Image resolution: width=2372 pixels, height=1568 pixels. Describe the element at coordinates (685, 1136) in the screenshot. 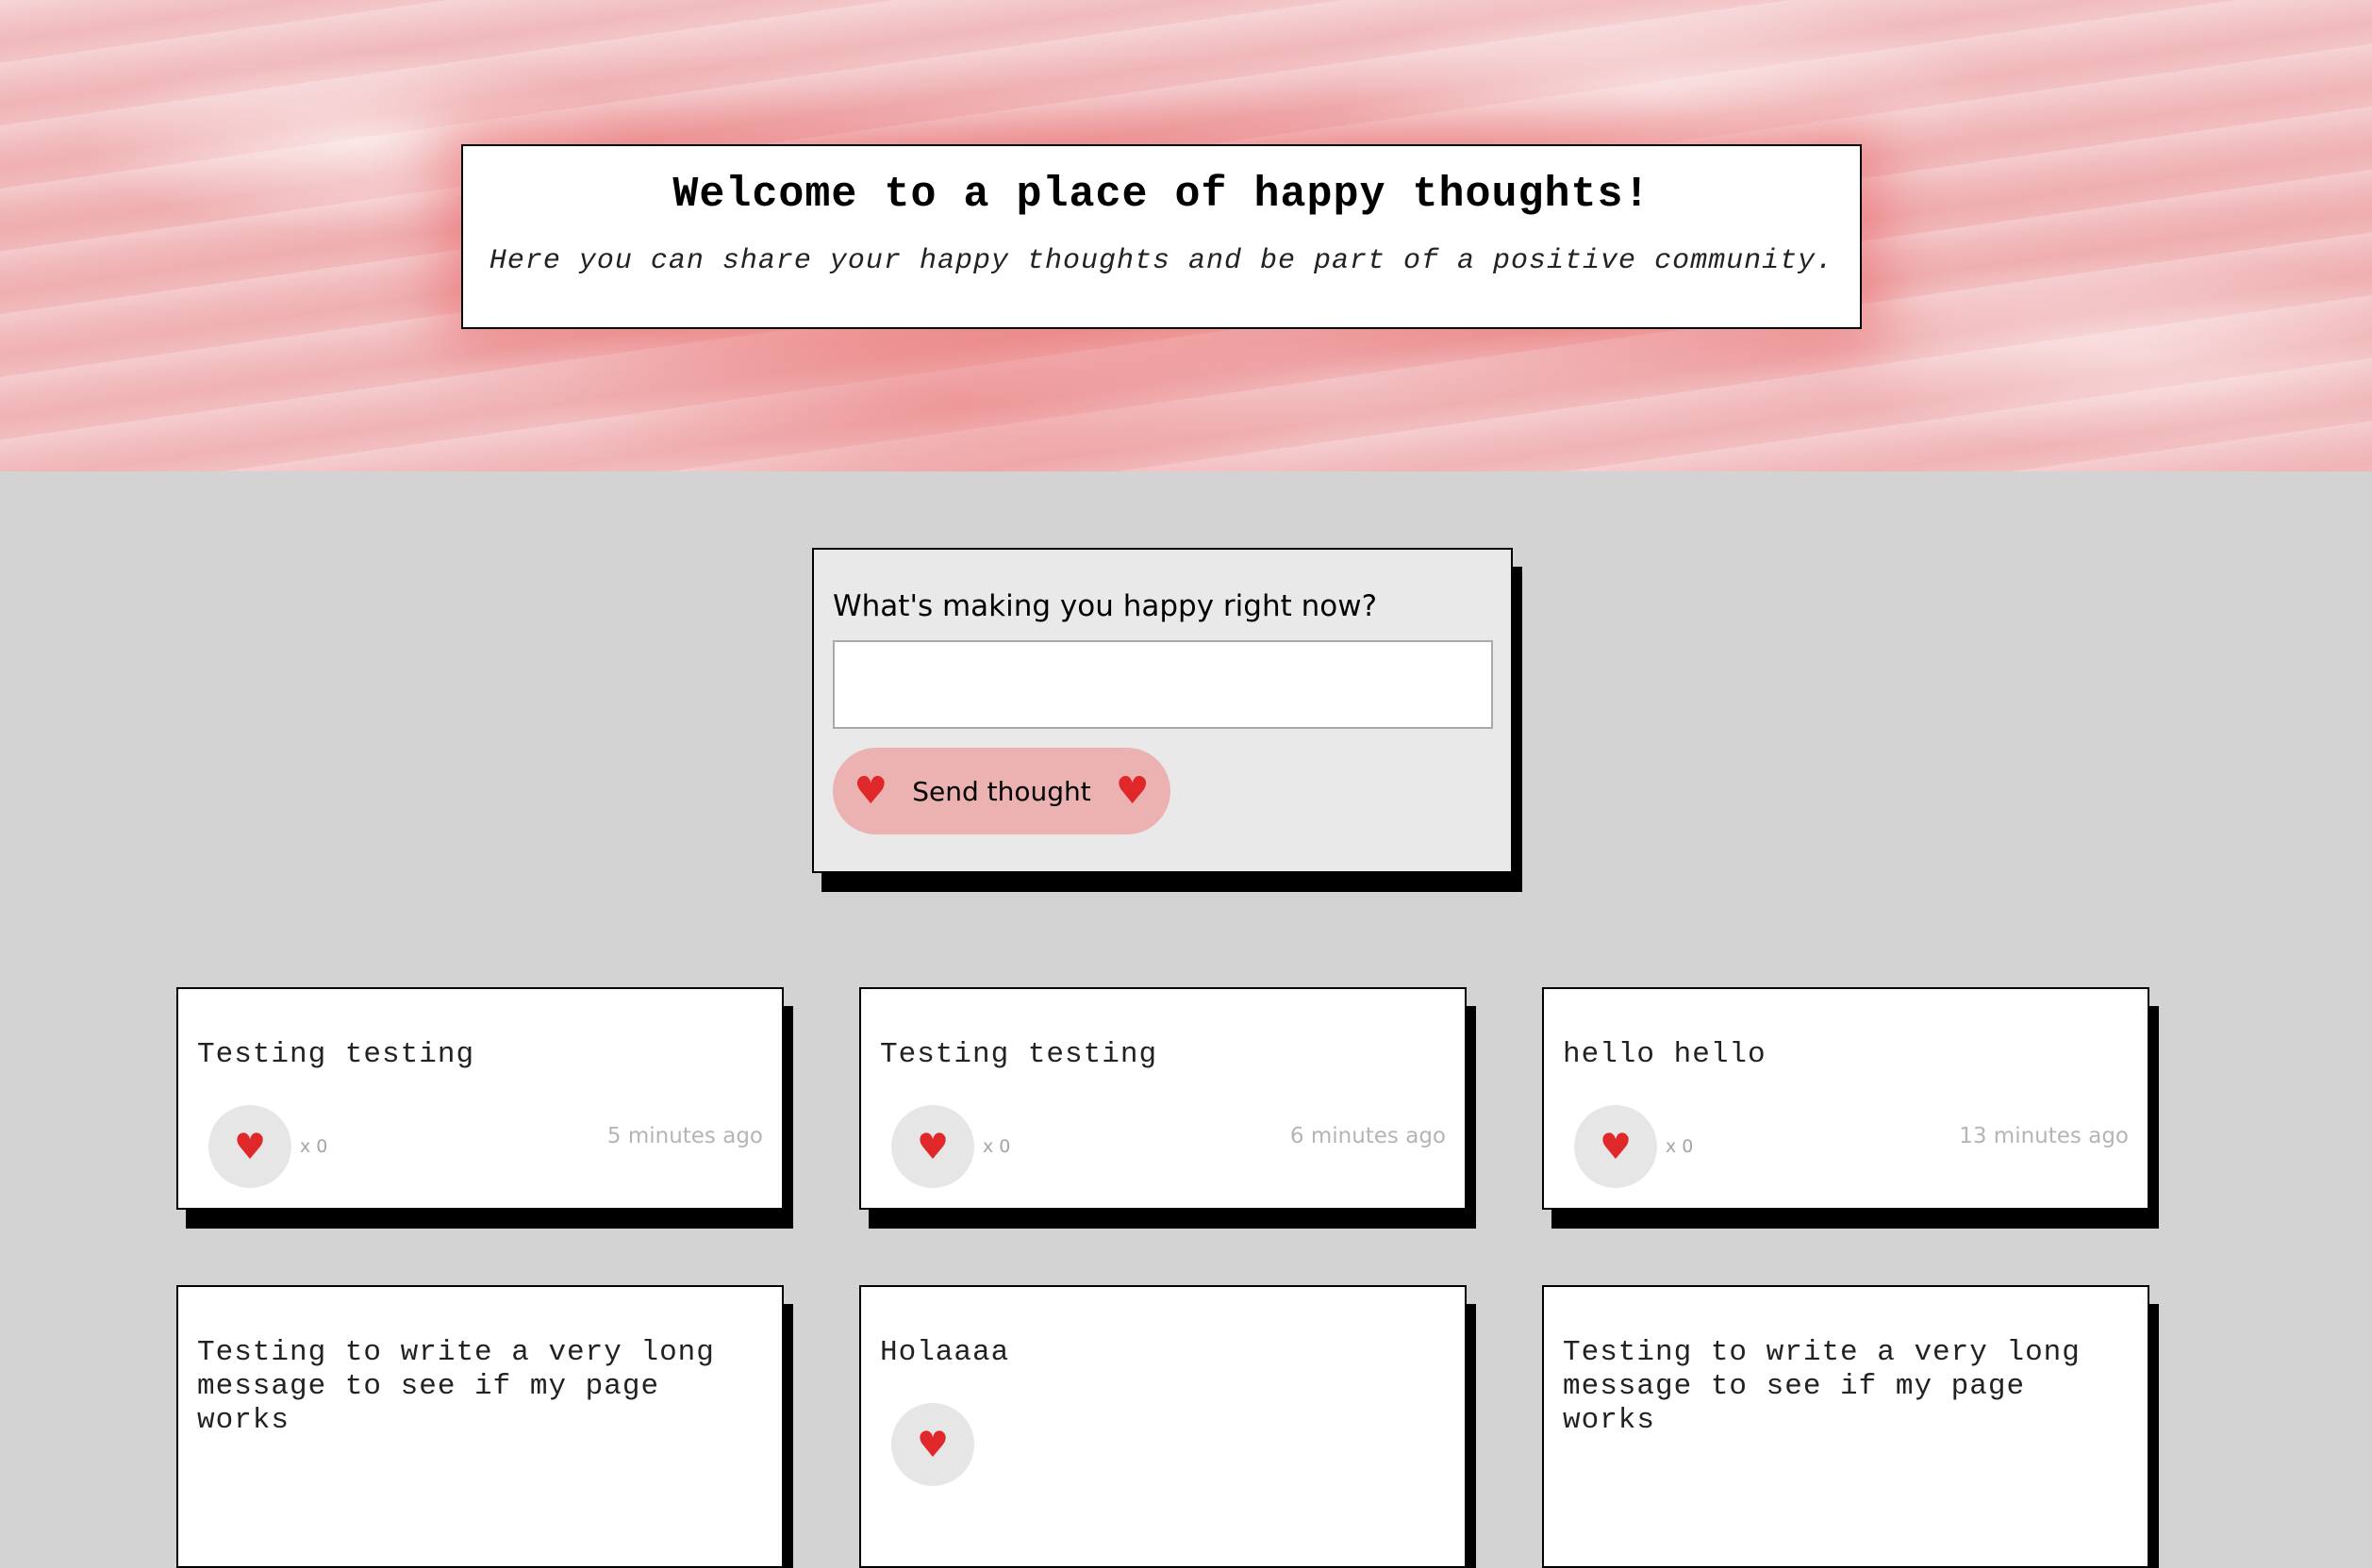

I see `thought-timestamp: 5 minutes ago` at that location.